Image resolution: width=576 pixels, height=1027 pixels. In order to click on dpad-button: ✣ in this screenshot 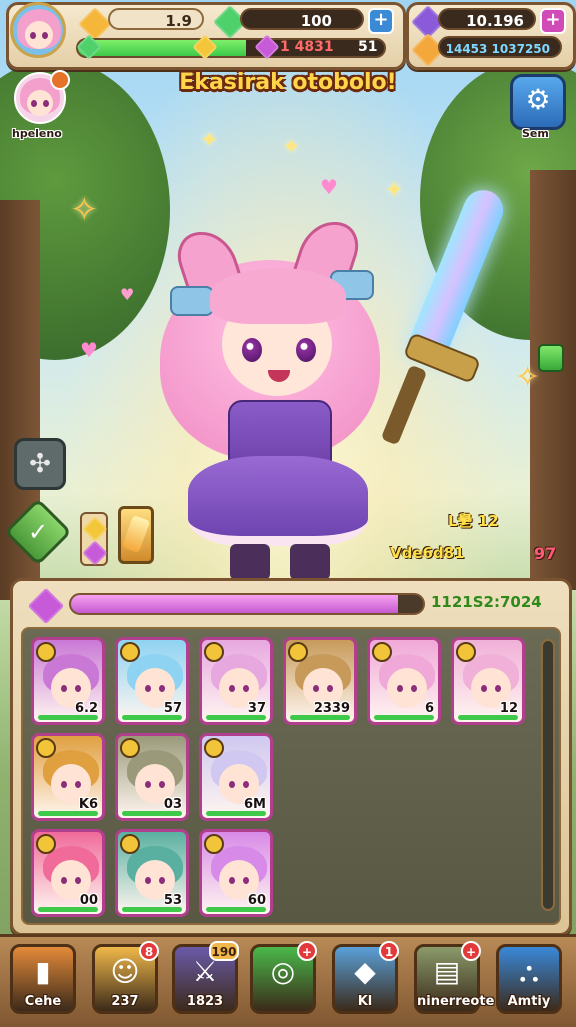, I will do `click(40, 464)`.